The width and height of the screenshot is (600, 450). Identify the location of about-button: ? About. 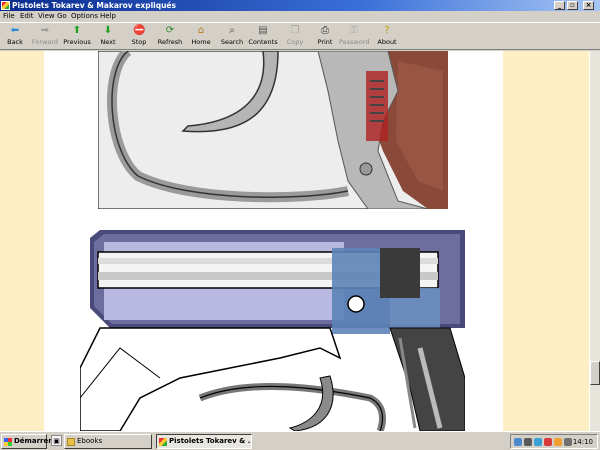
(387, 38).